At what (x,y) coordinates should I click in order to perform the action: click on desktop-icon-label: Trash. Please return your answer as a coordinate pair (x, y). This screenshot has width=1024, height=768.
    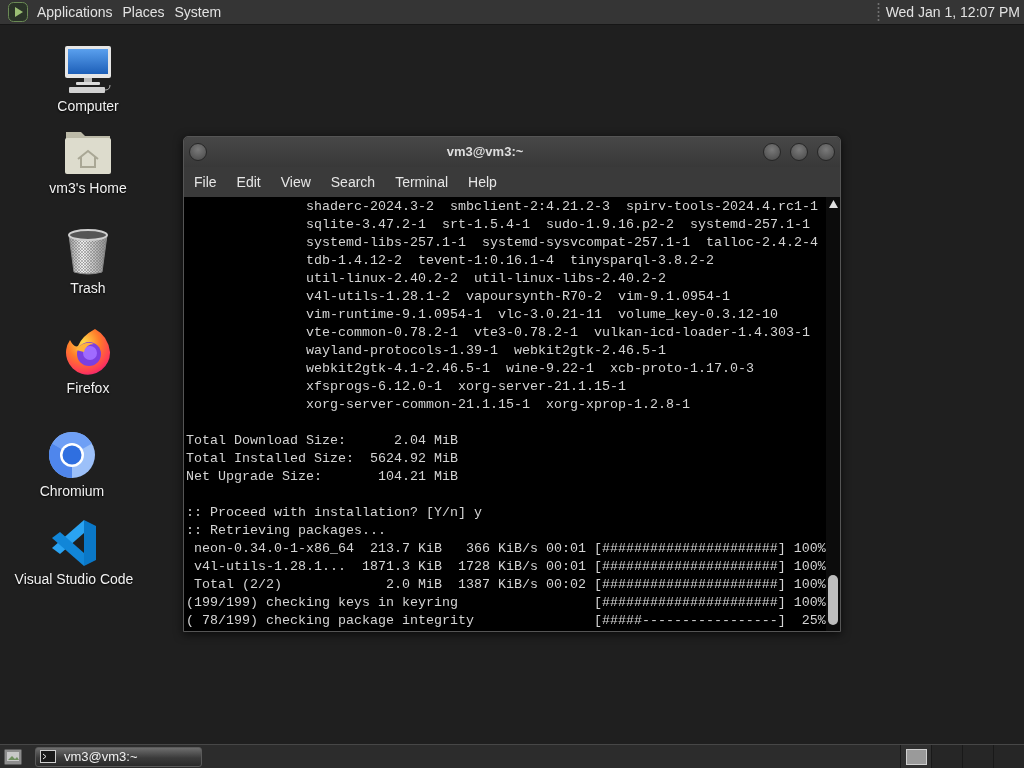
    Looking at the image, I should click on (88, 288).